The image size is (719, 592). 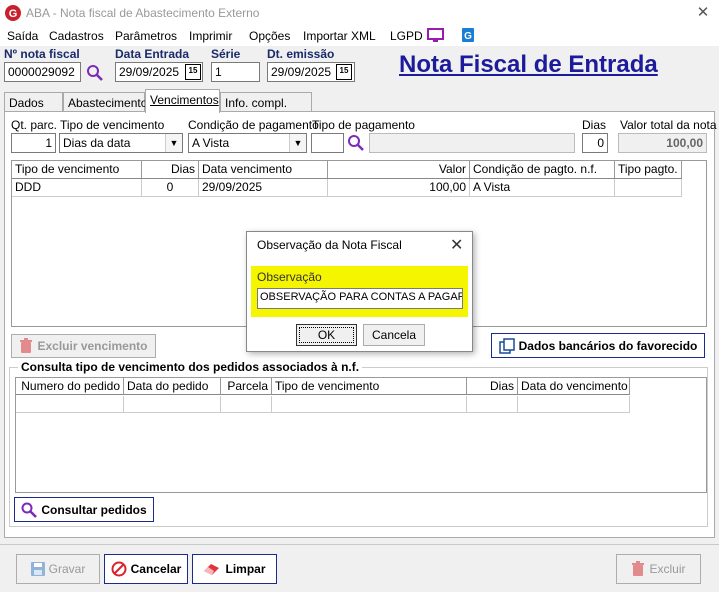 I want to click on menu-parametros: Parâmetros, so click(x=146, y=36).